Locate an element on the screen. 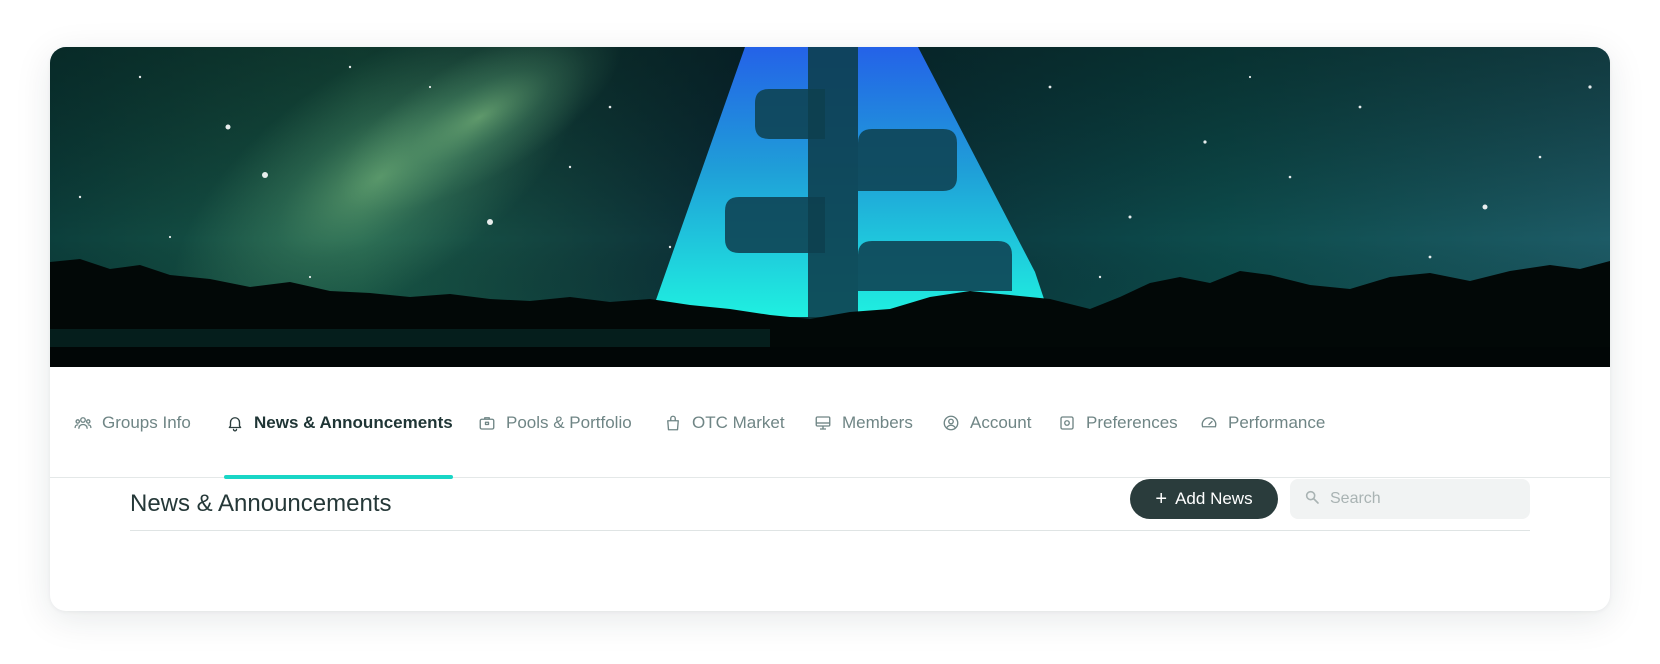  tab-news-announcements: News & Announcements is located at coordinates (338, 423).